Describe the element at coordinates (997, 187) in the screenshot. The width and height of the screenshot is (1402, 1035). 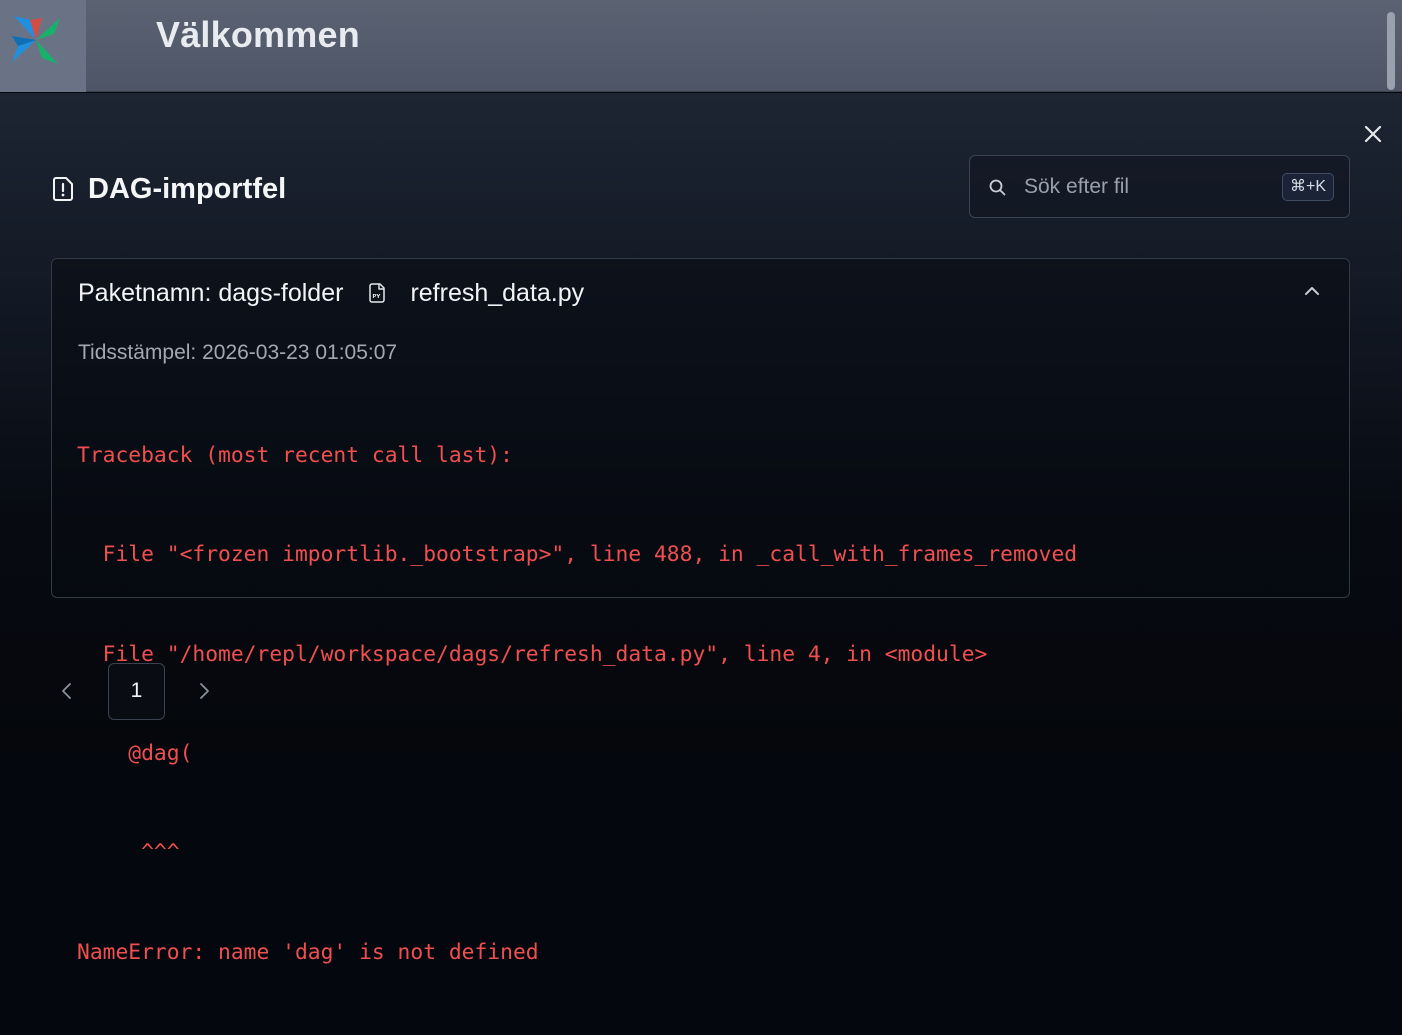
I see `search-icon` at that location.